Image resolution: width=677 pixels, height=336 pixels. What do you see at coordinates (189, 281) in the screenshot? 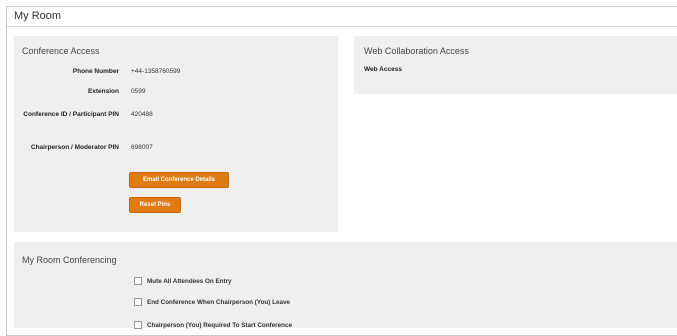
I see `mute-attendees-label: Mute All Attendees On Entry` at bounding box center [189, 281].